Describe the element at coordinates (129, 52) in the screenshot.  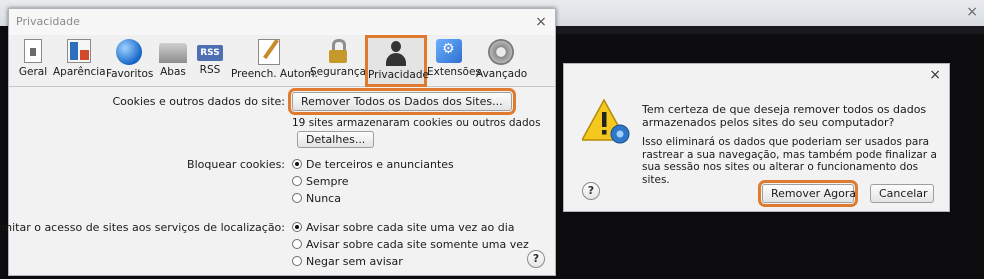
I see `bookmarks-globe-icon` at that location.